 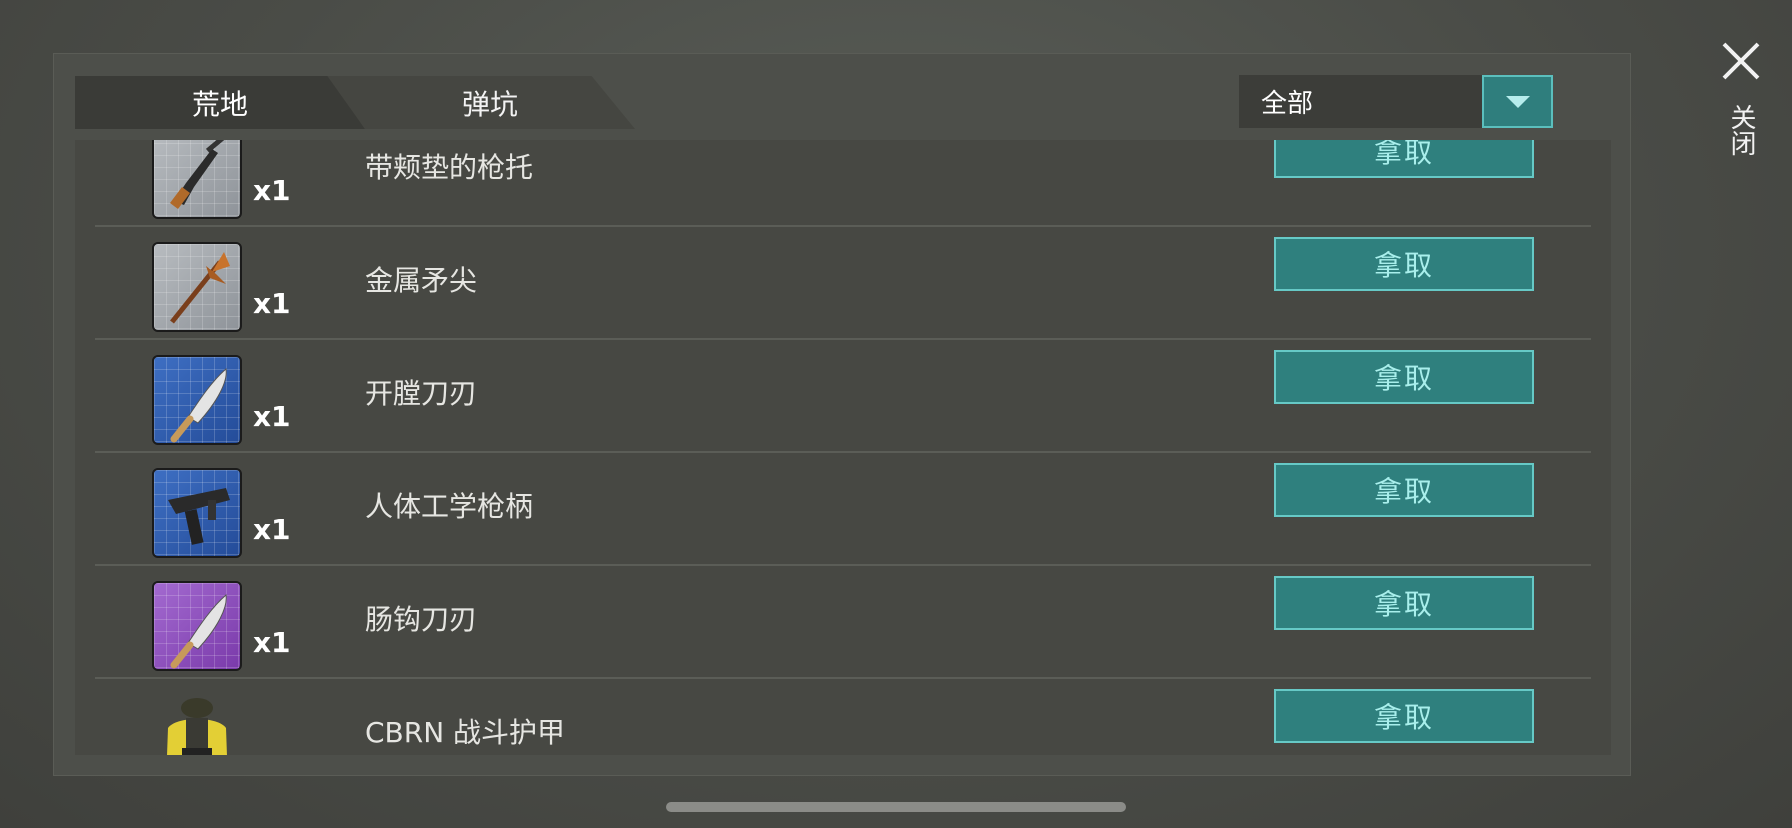 I want to click on tab-wasteland: 荒地, so click(x=220, y=102).